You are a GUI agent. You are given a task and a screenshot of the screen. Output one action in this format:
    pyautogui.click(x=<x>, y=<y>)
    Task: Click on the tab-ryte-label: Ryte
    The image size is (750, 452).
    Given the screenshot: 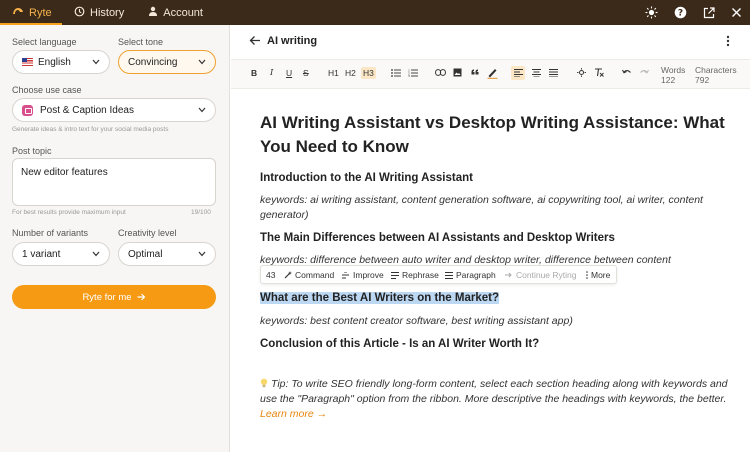 What is the action you would take?
    pyautogui.click(x=40, y=12)
    